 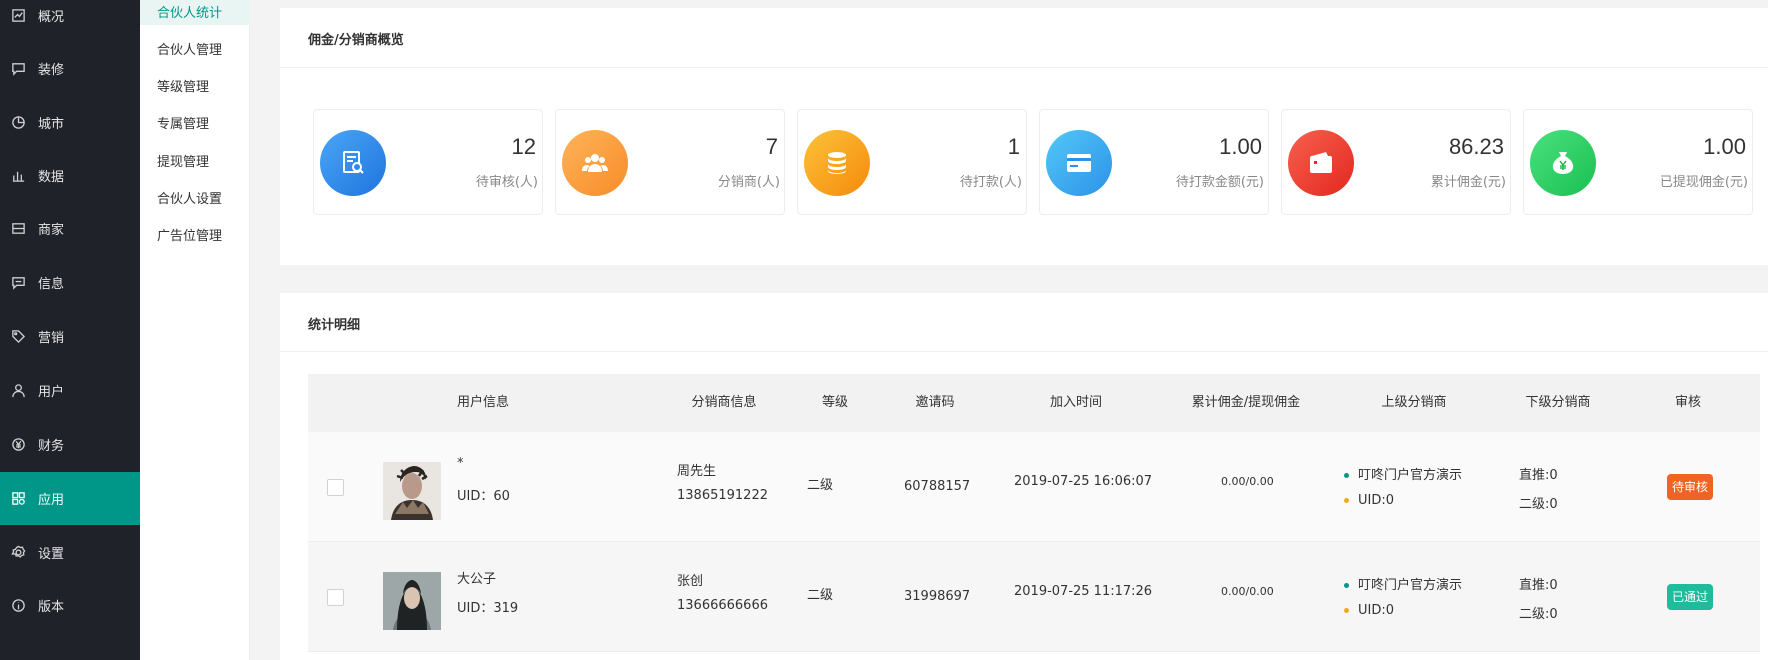 I want to click on stat-label: 已提现佣金(元), so click(x=1703, y=182).